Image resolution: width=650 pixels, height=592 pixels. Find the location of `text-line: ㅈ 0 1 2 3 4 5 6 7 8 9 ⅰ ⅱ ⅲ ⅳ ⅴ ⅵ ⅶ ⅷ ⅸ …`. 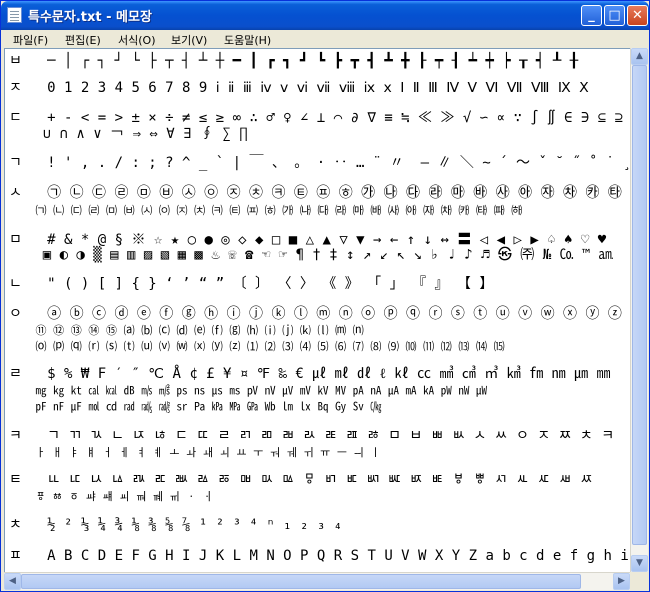

text-line: ㅈ 0 1 2 3 4 5 6 7 8 9 ⅰ ⅱ ⅲ ⅳ ⅴ ⅵ ⅶ ⅷ ⅸ … is located at coordinates (299, 88).